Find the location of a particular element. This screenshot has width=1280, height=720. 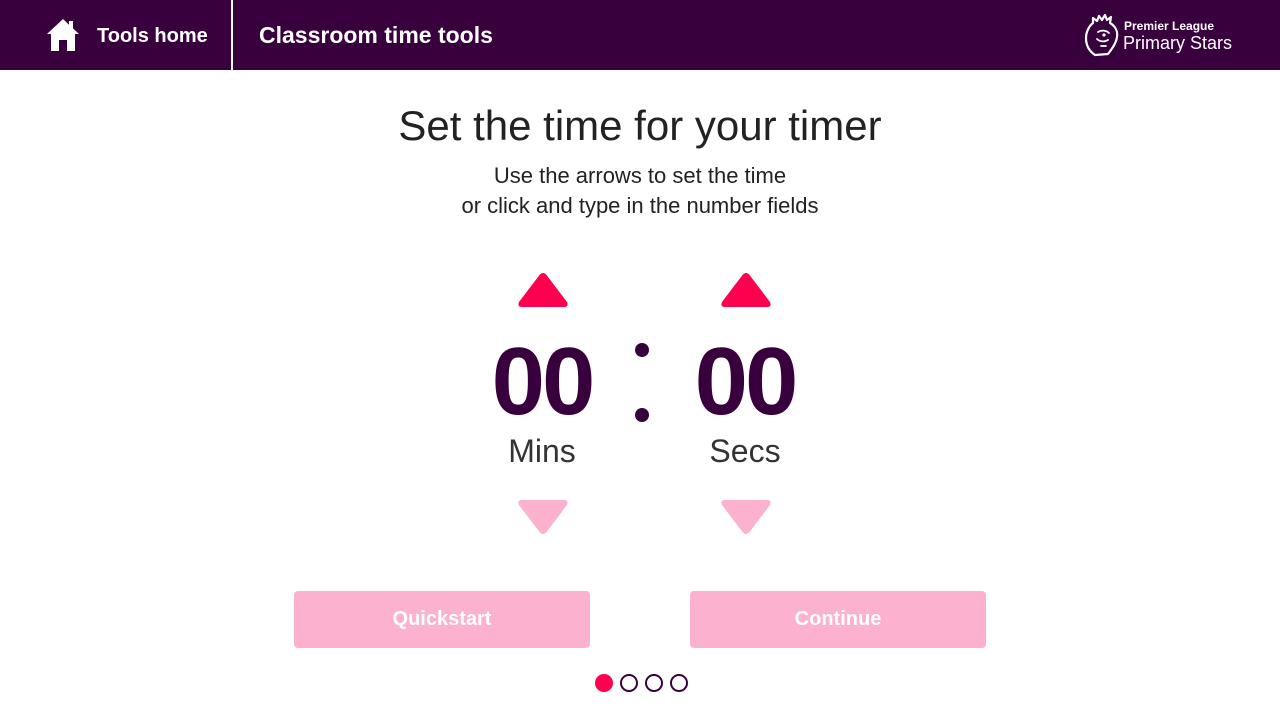

home-icon is located at coordinates (63, 35).